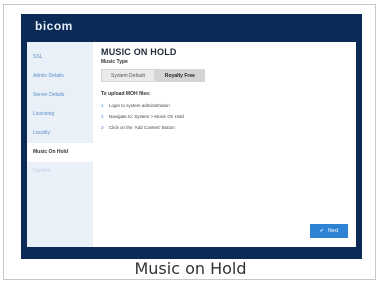  I want to click on step-item: 1 Login to system administration, so click(226, 105).